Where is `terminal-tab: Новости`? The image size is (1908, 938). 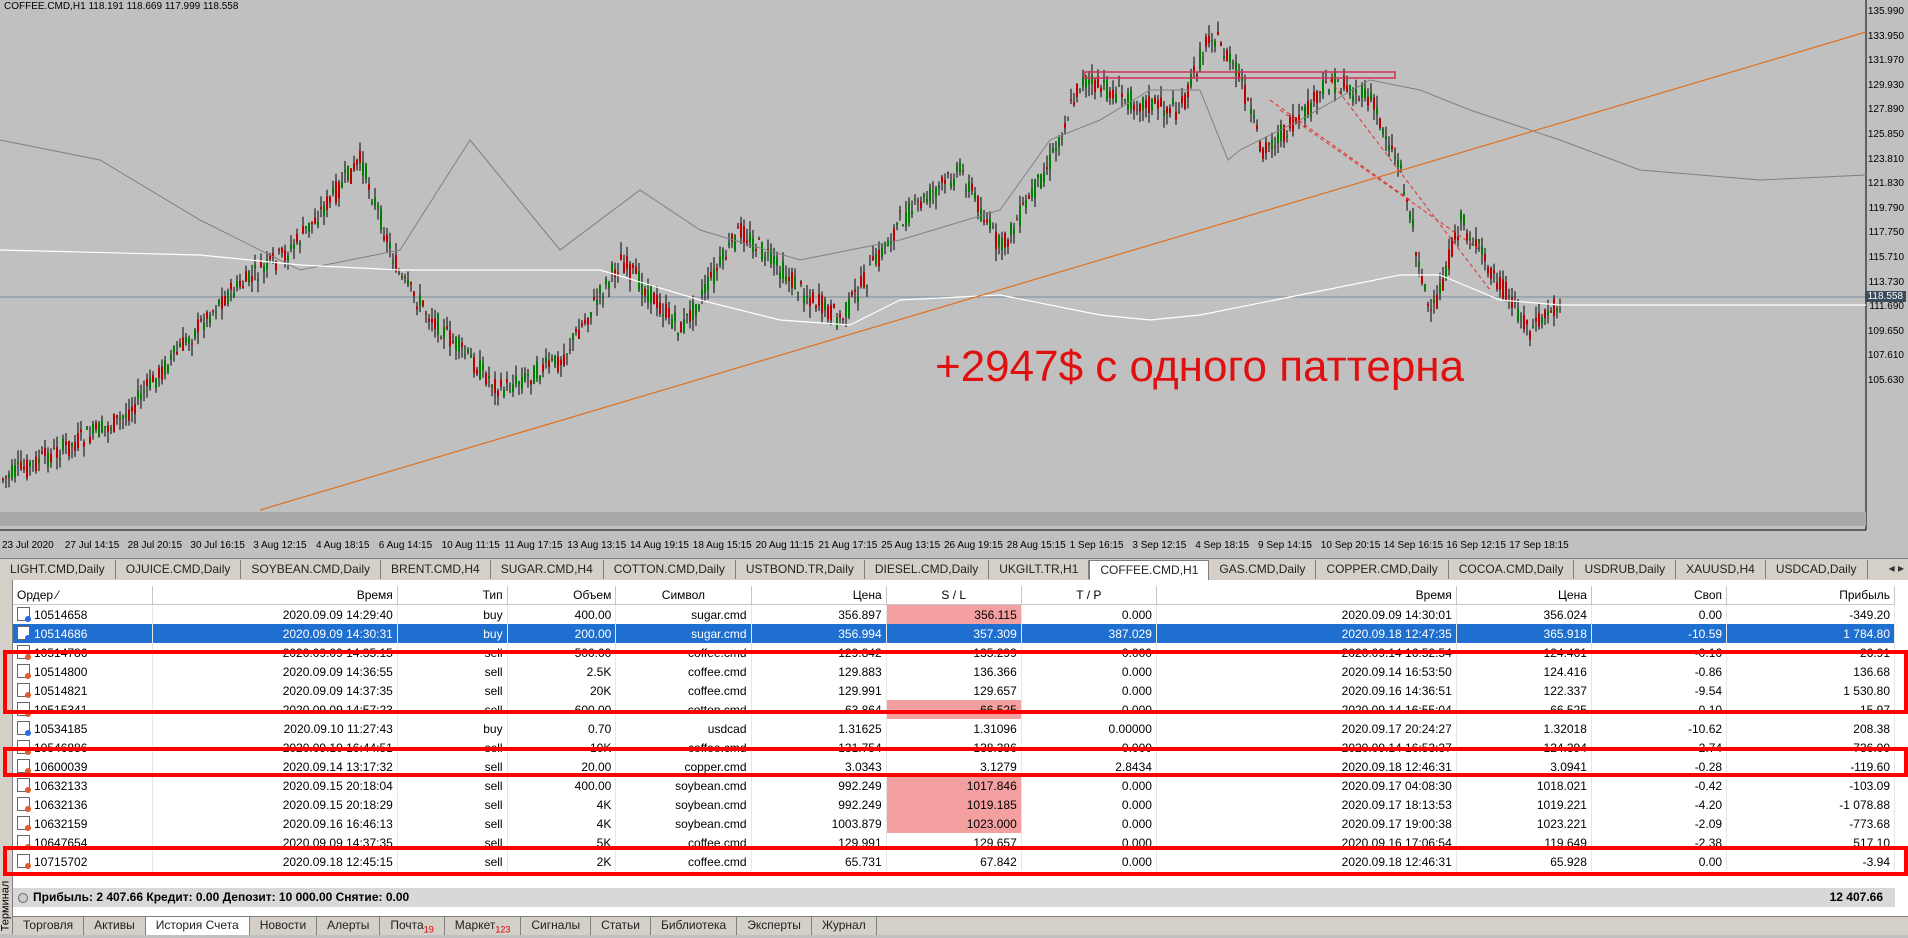 terminal-tab: Новости is located at coordinates (284, 926).